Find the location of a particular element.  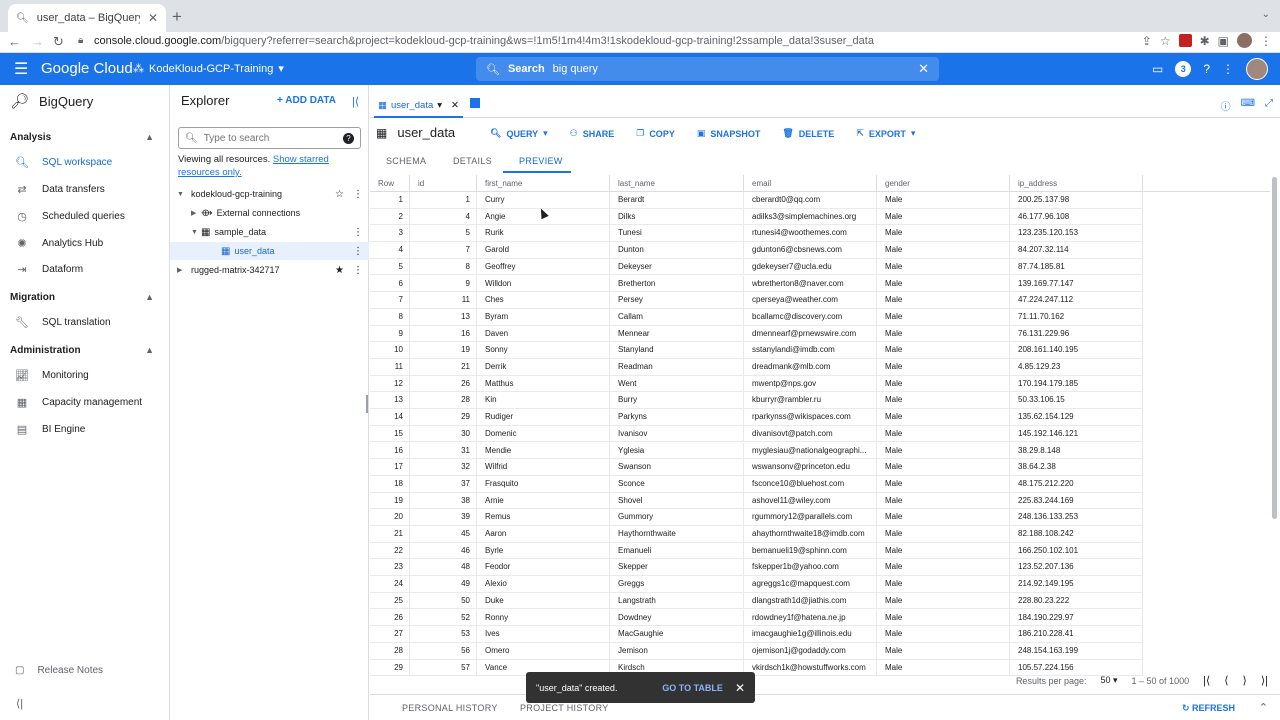

cell-ip-address: 84.207.32.114 is located at coordinates (1076, 250).